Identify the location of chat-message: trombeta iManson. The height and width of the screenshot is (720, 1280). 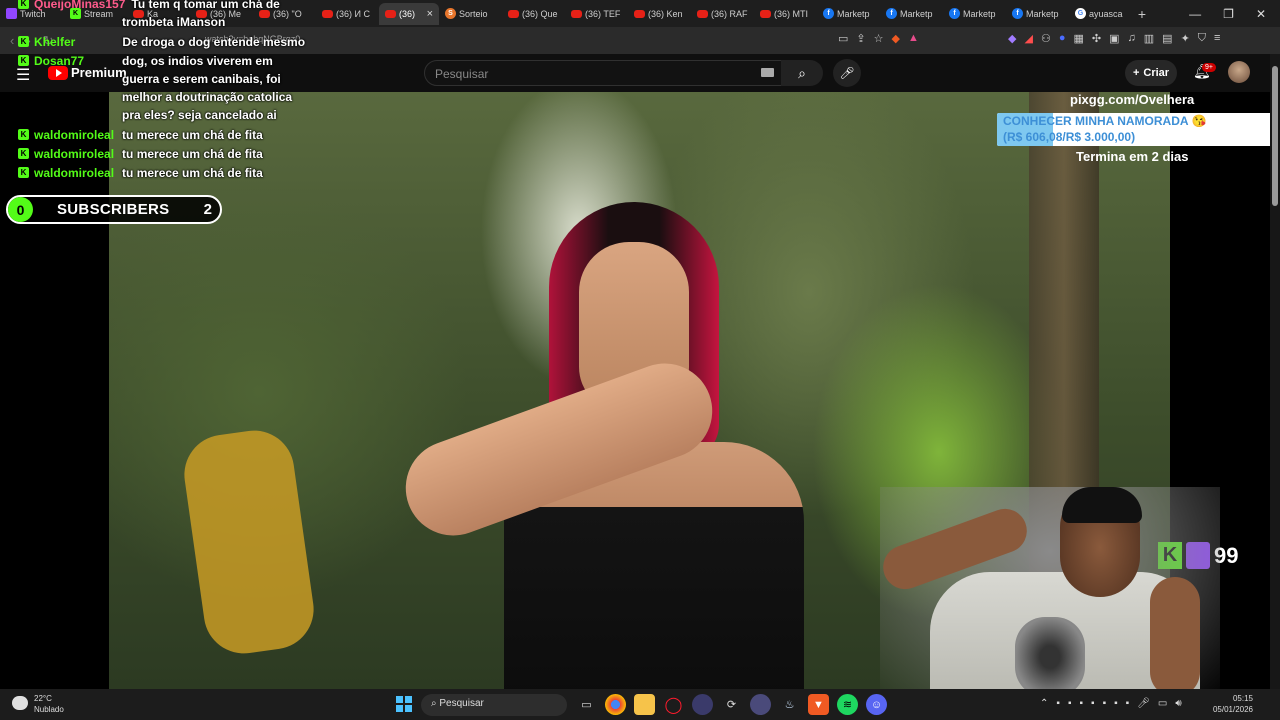
(173, 22).